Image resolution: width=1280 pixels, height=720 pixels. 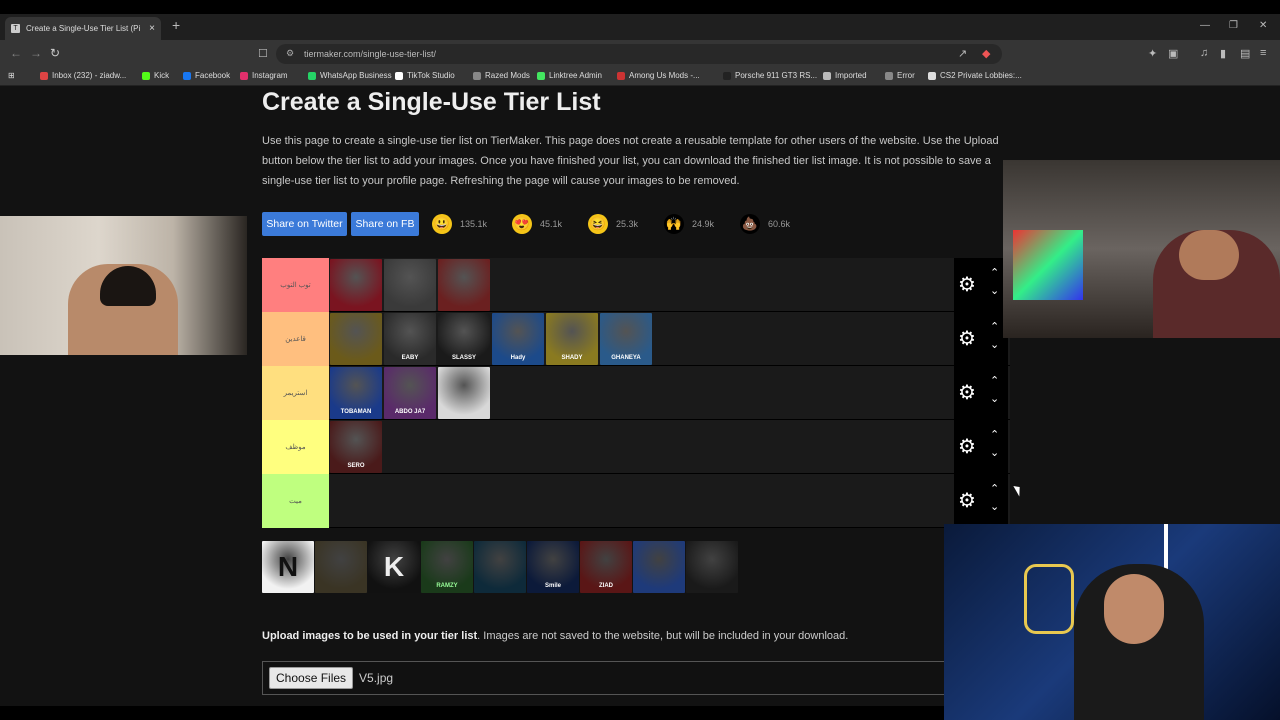 What do you see at coordinates (1233, 25) in the screenshot?
I see `maximize-icon: ❐` at bounding box center [1233, 25].